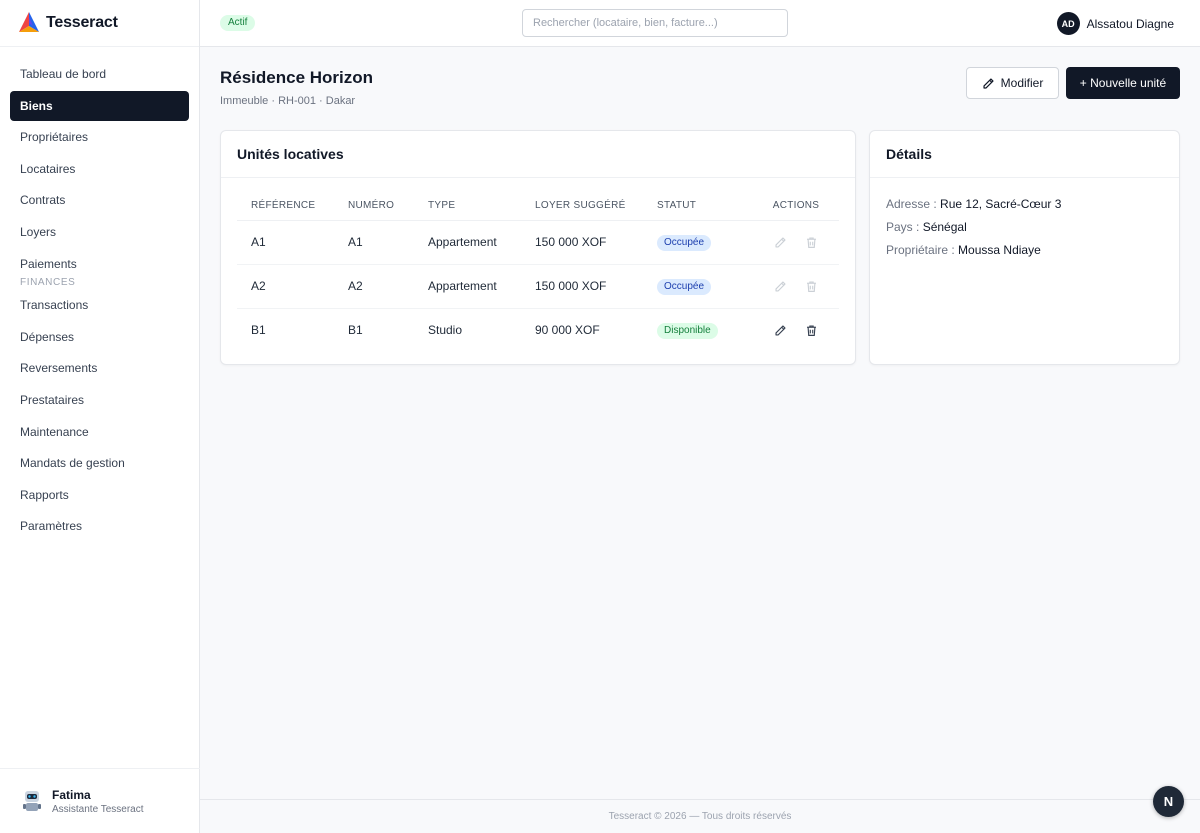 This screenshot has width=1200, height=833. Describe the element at coordinates (98, 809) in the screenshot. I see `assistant-role: Assistante Tesseract` at that location.